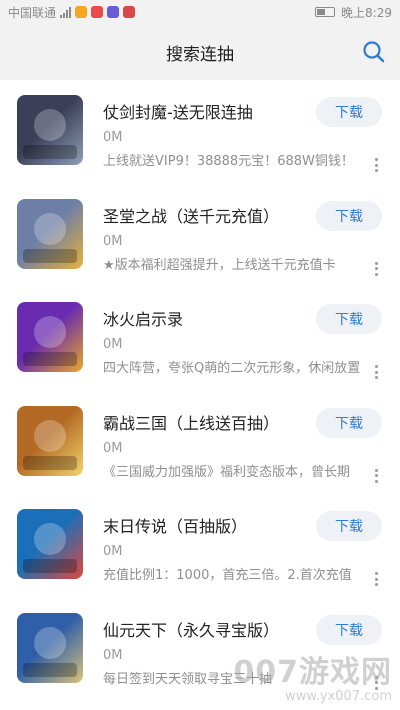  What do you see at coordinates (32, 12) in the screenshot?
I see `carrier-label: 中国联通` at bounding box center [32, 12].